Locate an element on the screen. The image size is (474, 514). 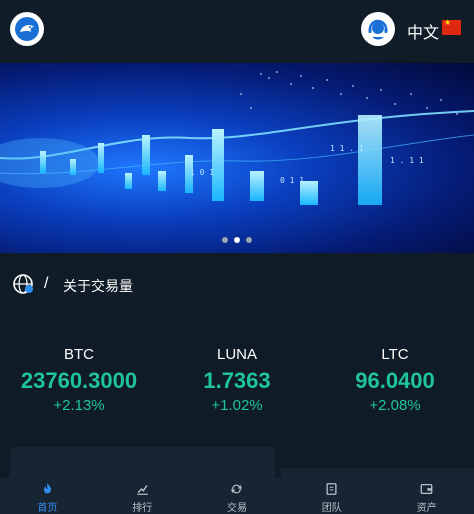
team-icon is located at coordinates (331, 489).